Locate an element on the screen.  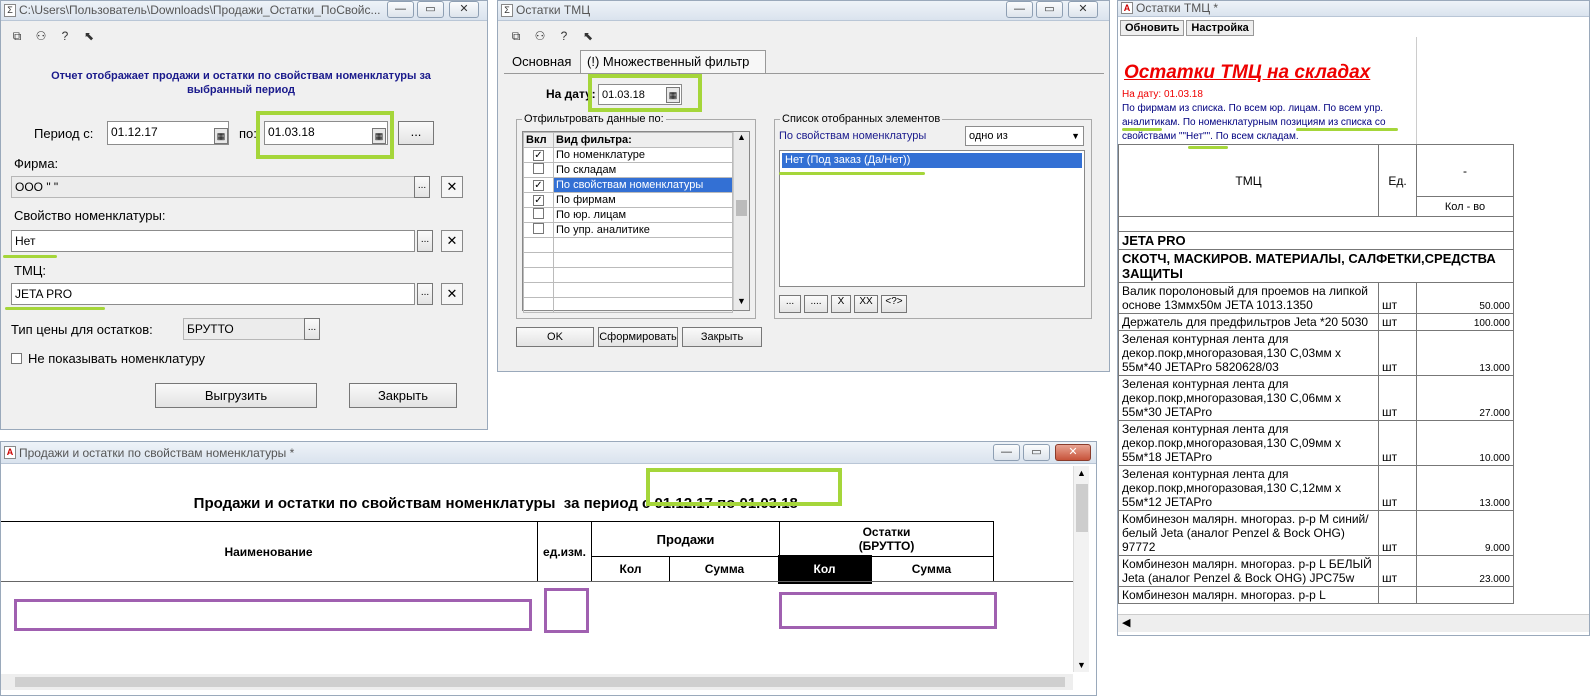
property-clear-button: ✕ is located at coordinates (452, 241).